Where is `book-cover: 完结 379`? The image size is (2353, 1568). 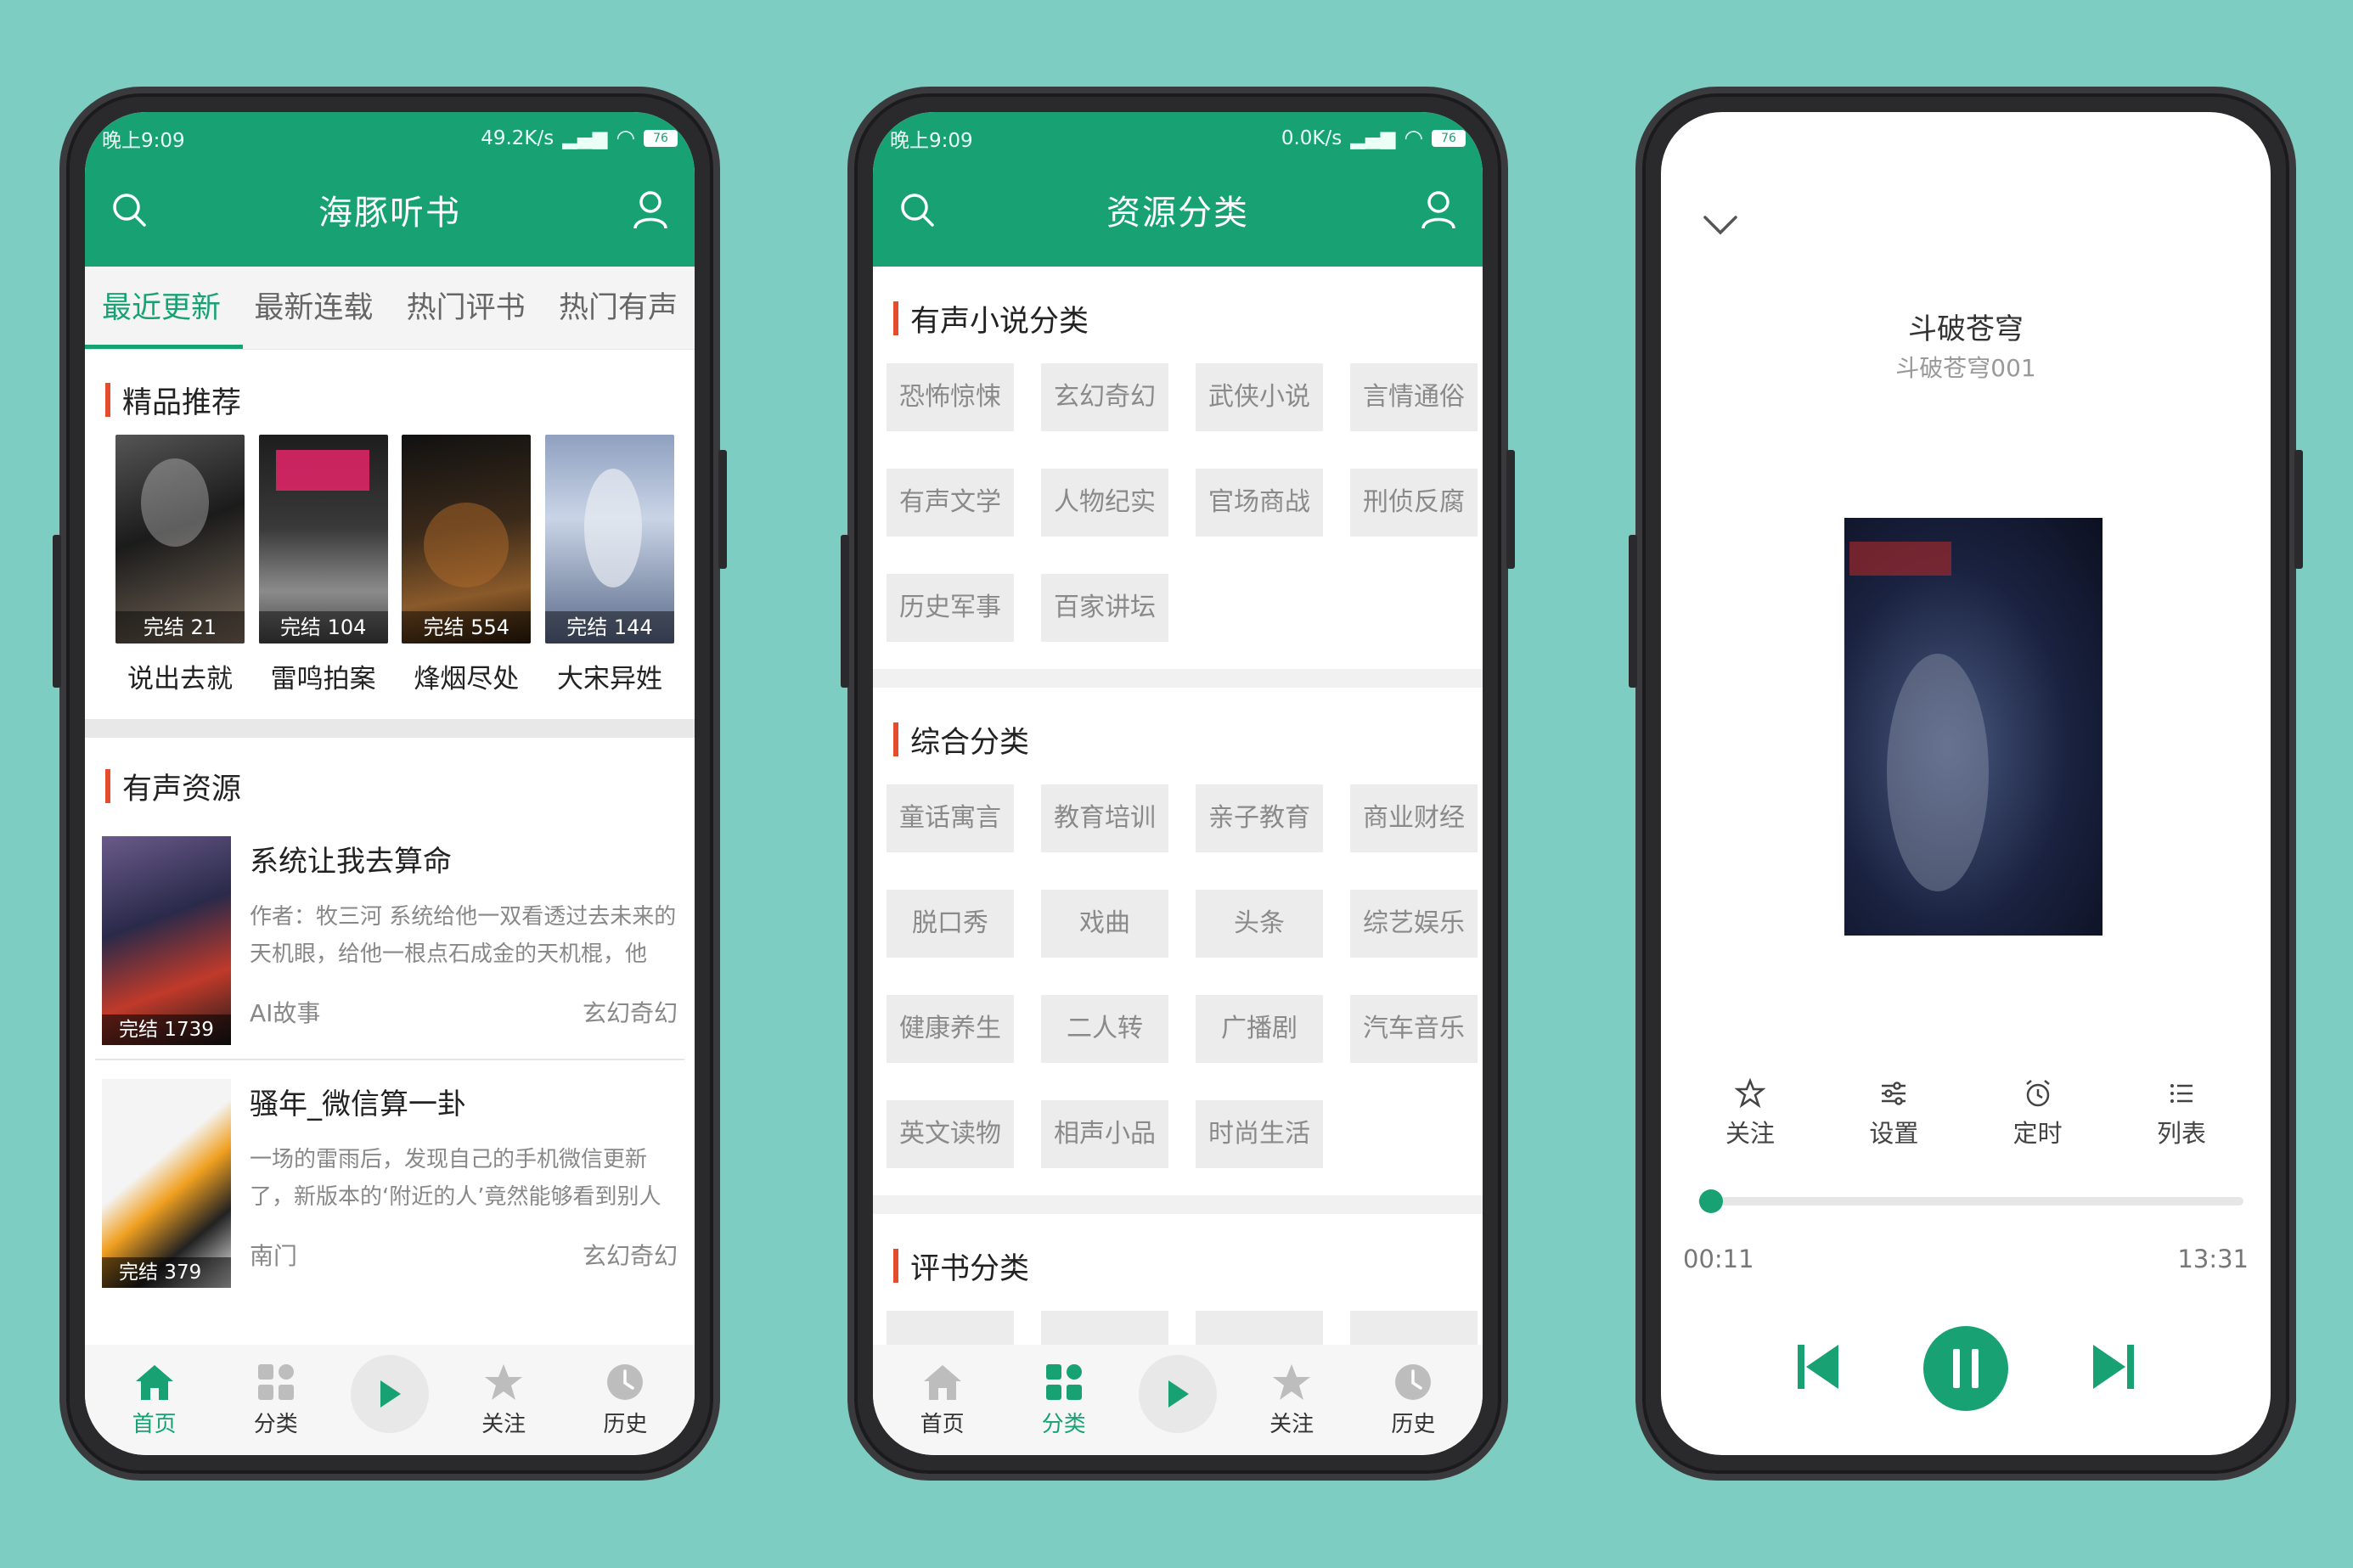
book-cover: 完结 379 is located at coordinates (166, 1183).